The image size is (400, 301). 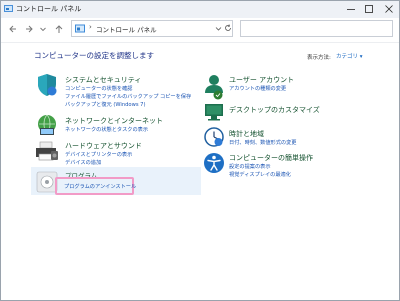 What do you see at coordinates (214, 112) in the screenshot?
I see `desktop-customization-icon` at bounding box center [214, 112].